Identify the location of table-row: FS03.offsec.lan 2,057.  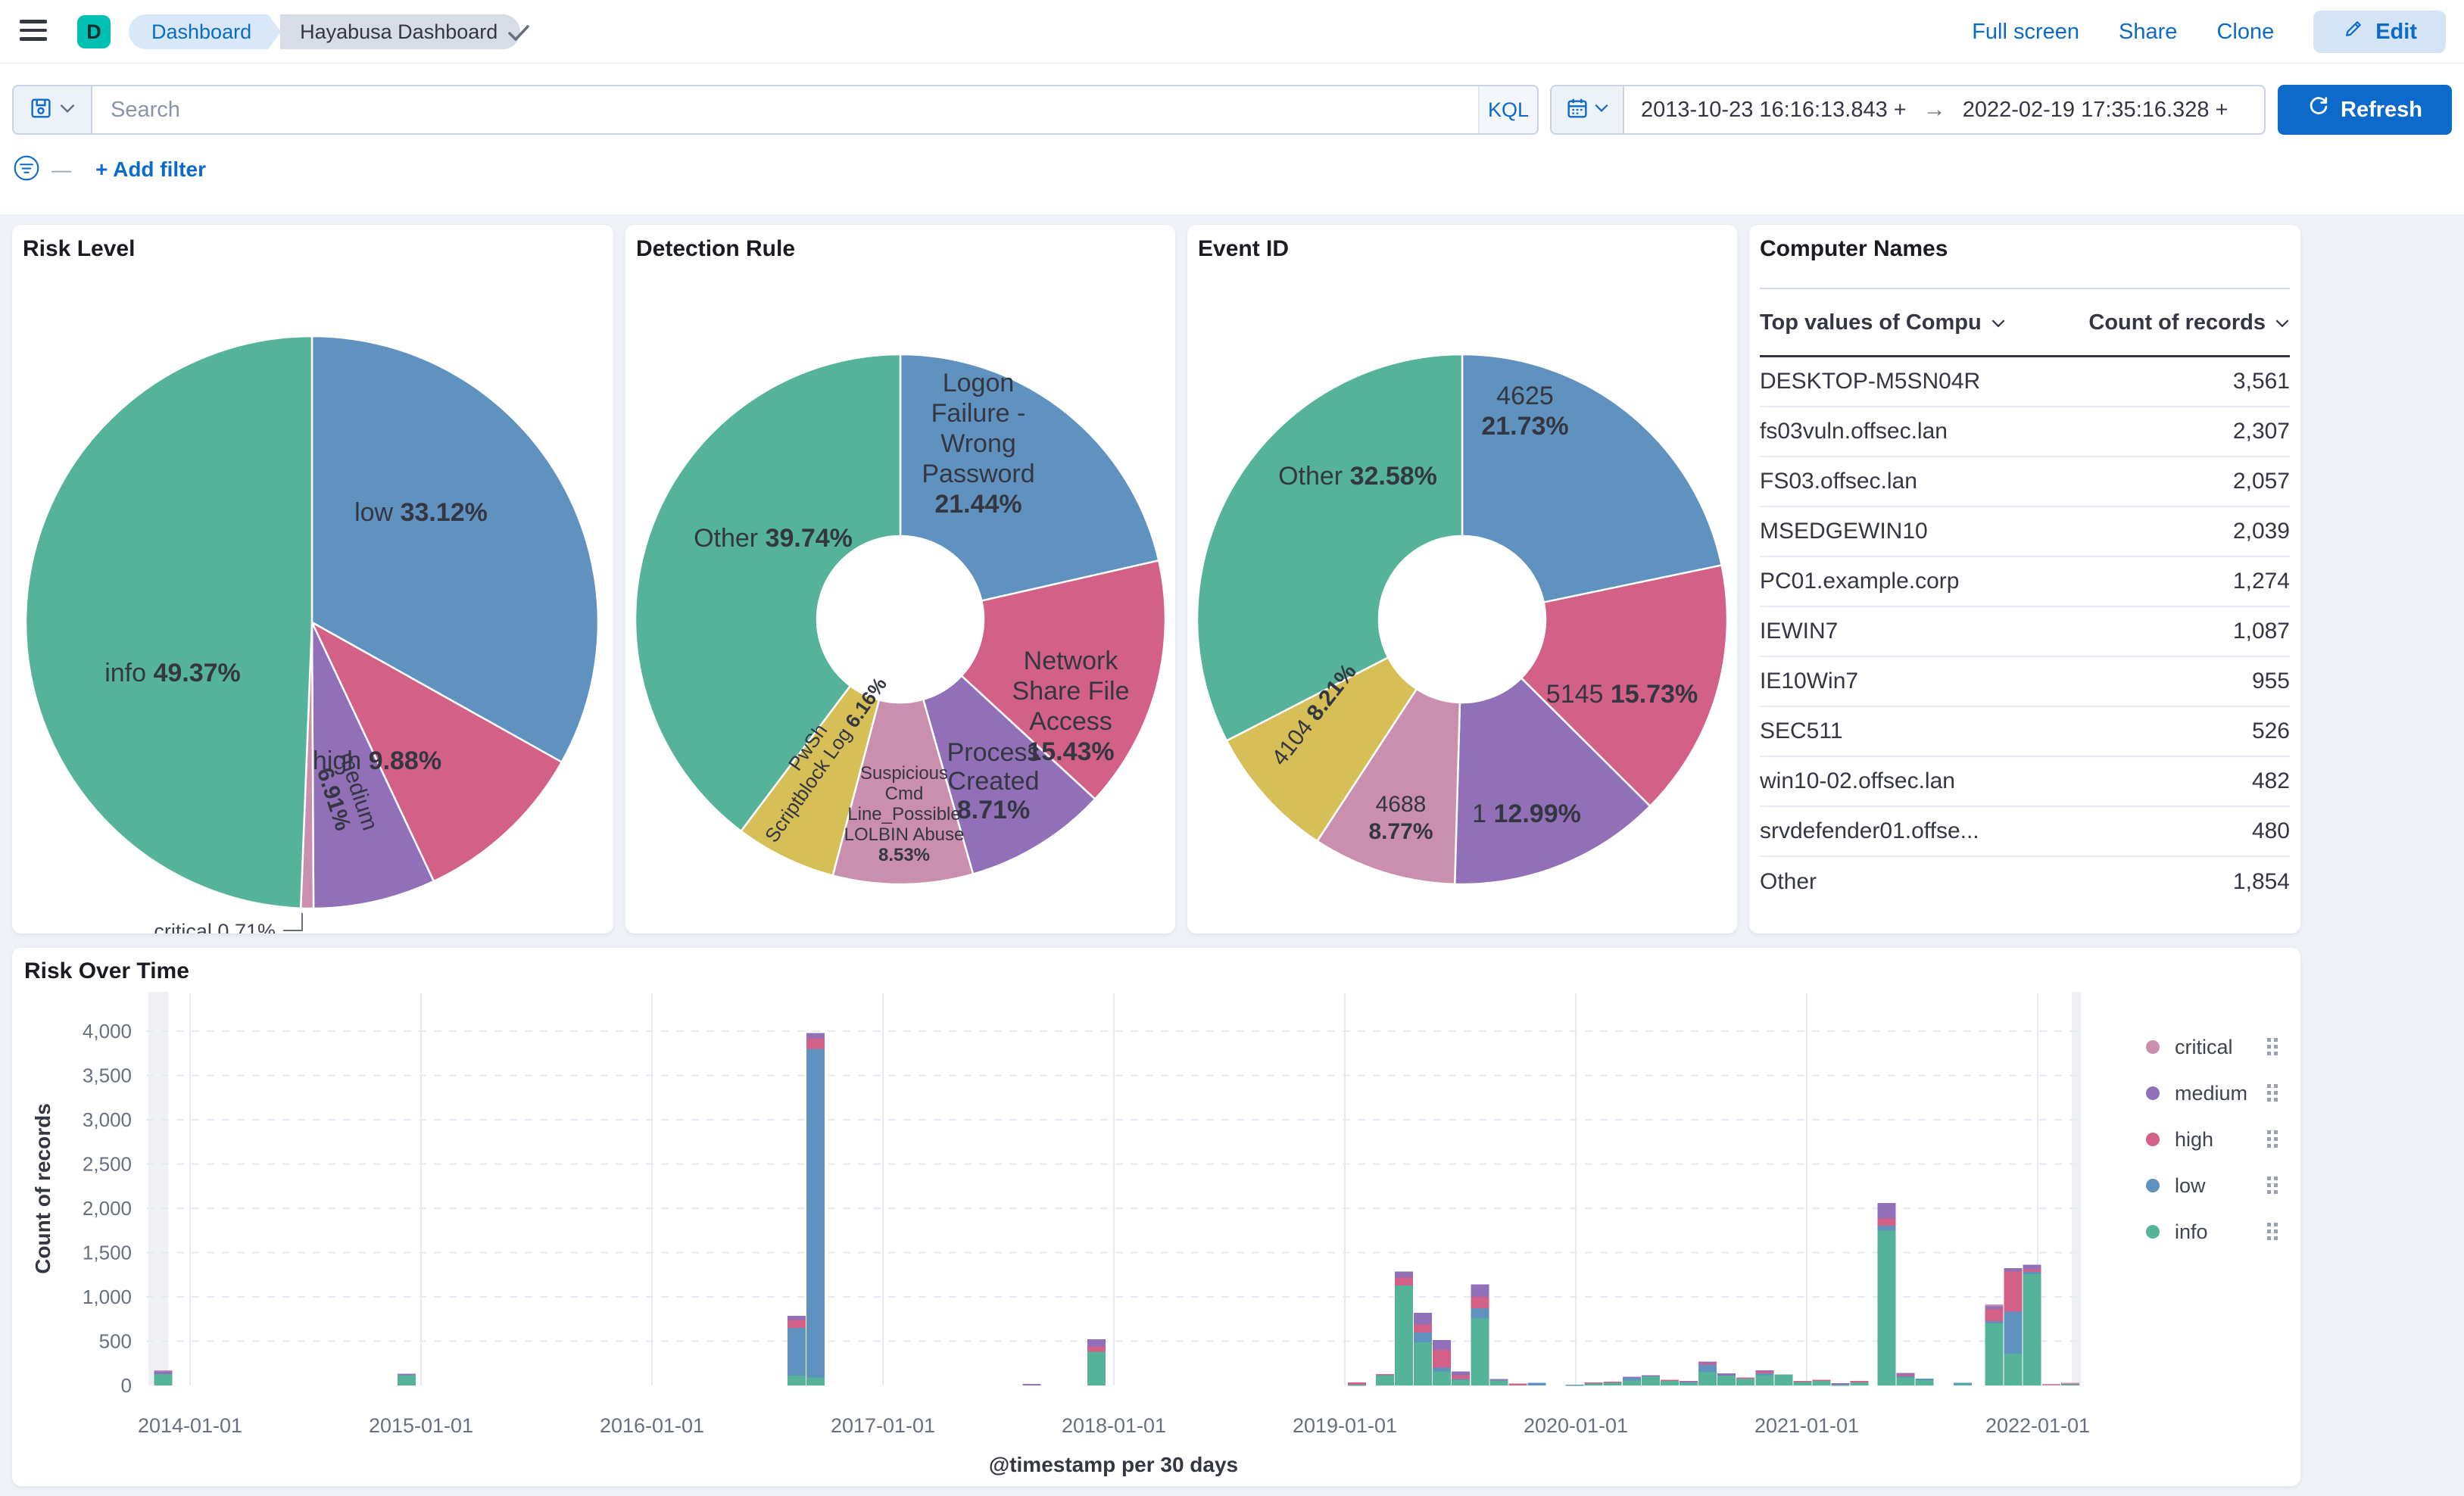
(2025, 482).